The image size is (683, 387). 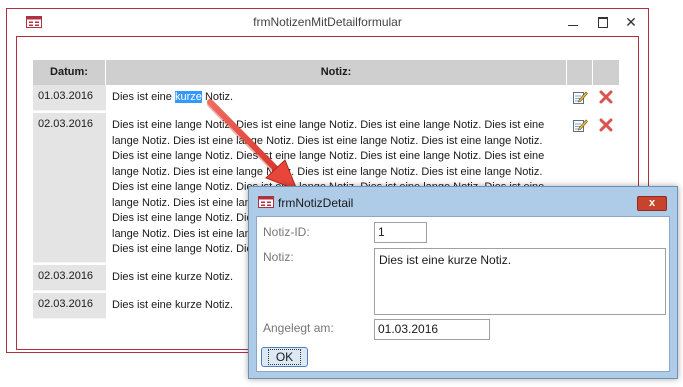 I want to click on main-window-title: frmNotizenMitDetailformular, so click(x=327, y=22).